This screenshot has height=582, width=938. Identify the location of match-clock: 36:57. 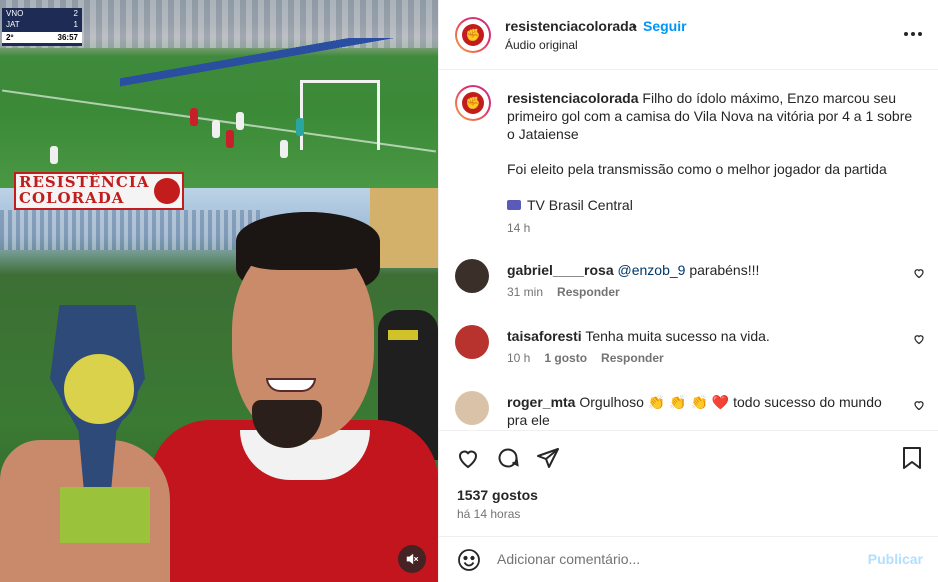
(67, 37).